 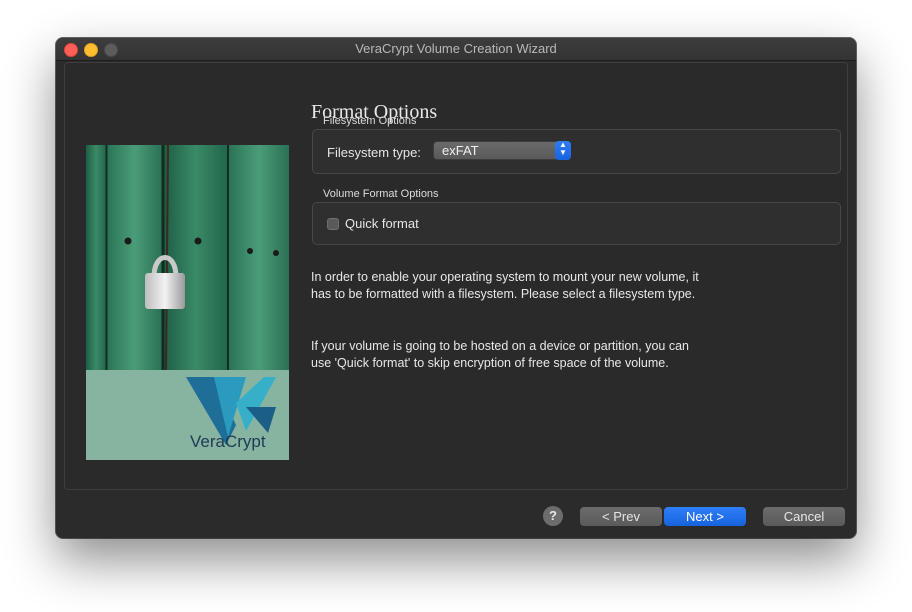 What do you see at coordinates (333, 224) in the screenshot?
I see `quick-format-checkbox` at bounding box center [333, 224].